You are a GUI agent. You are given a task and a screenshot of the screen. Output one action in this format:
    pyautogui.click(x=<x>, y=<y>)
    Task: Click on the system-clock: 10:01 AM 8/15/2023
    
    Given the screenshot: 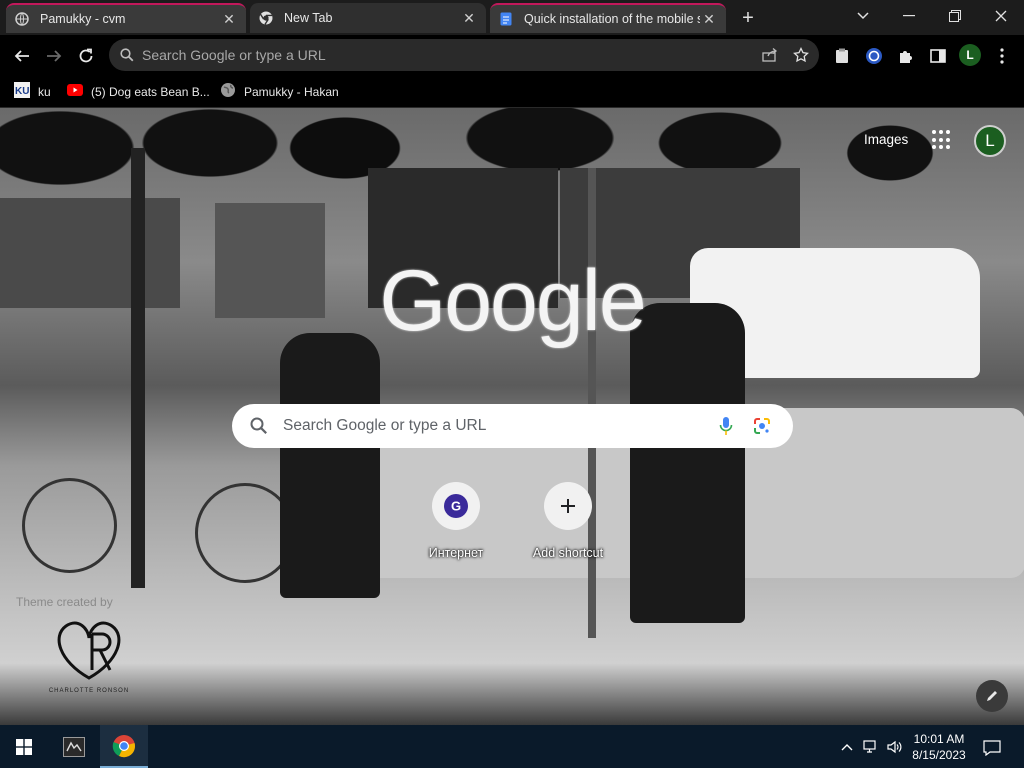 What is the action you would take?
    pyautogui.click(x=939, y=747)
    